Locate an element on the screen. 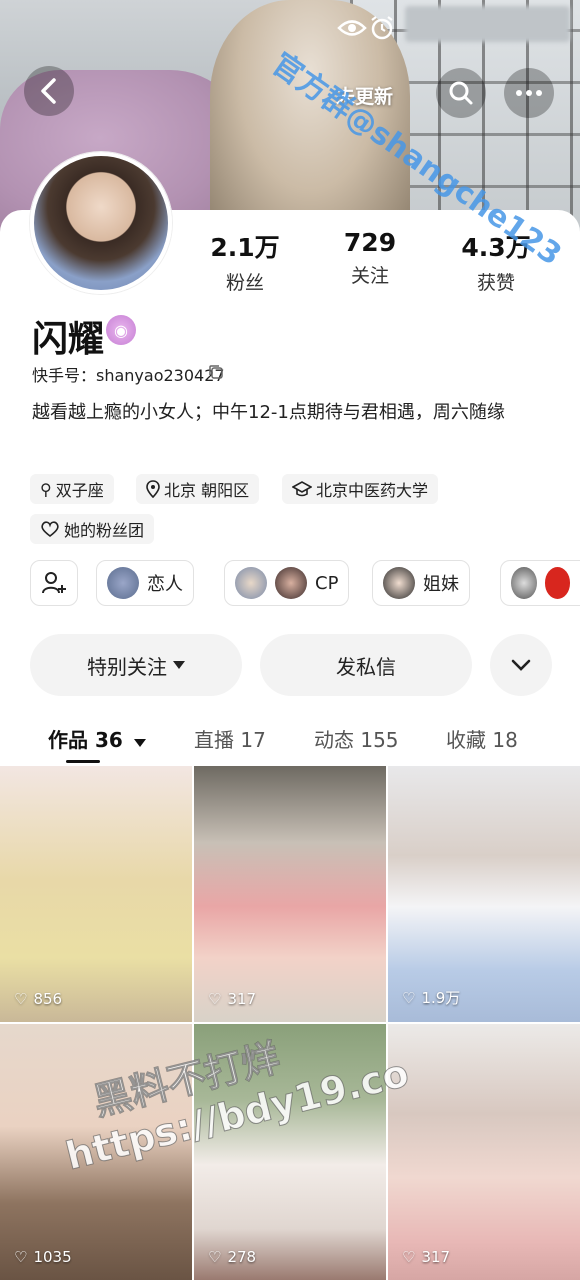 The width and height of the screenshot is (580, 1280). relation-more is located at coordinates (540, 583).